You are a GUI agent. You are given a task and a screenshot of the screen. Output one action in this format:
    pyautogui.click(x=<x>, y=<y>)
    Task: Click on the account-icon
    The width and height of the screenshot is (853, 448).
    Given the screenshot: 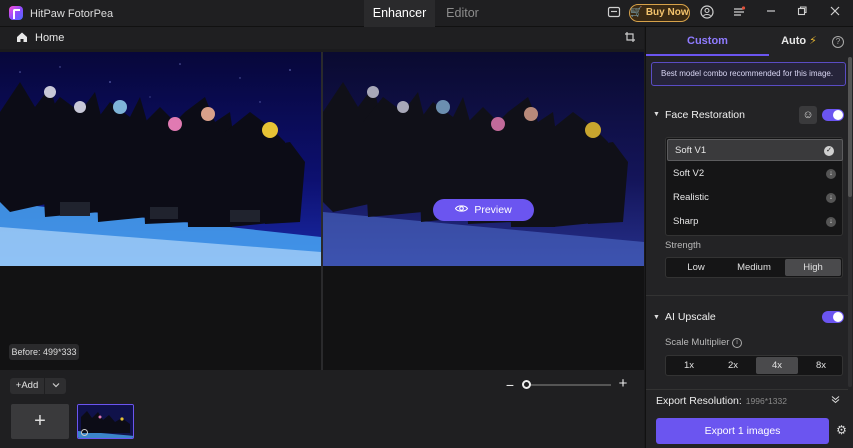 What is the action you would take?
    pyautogui.click(x=707, y=13)
    